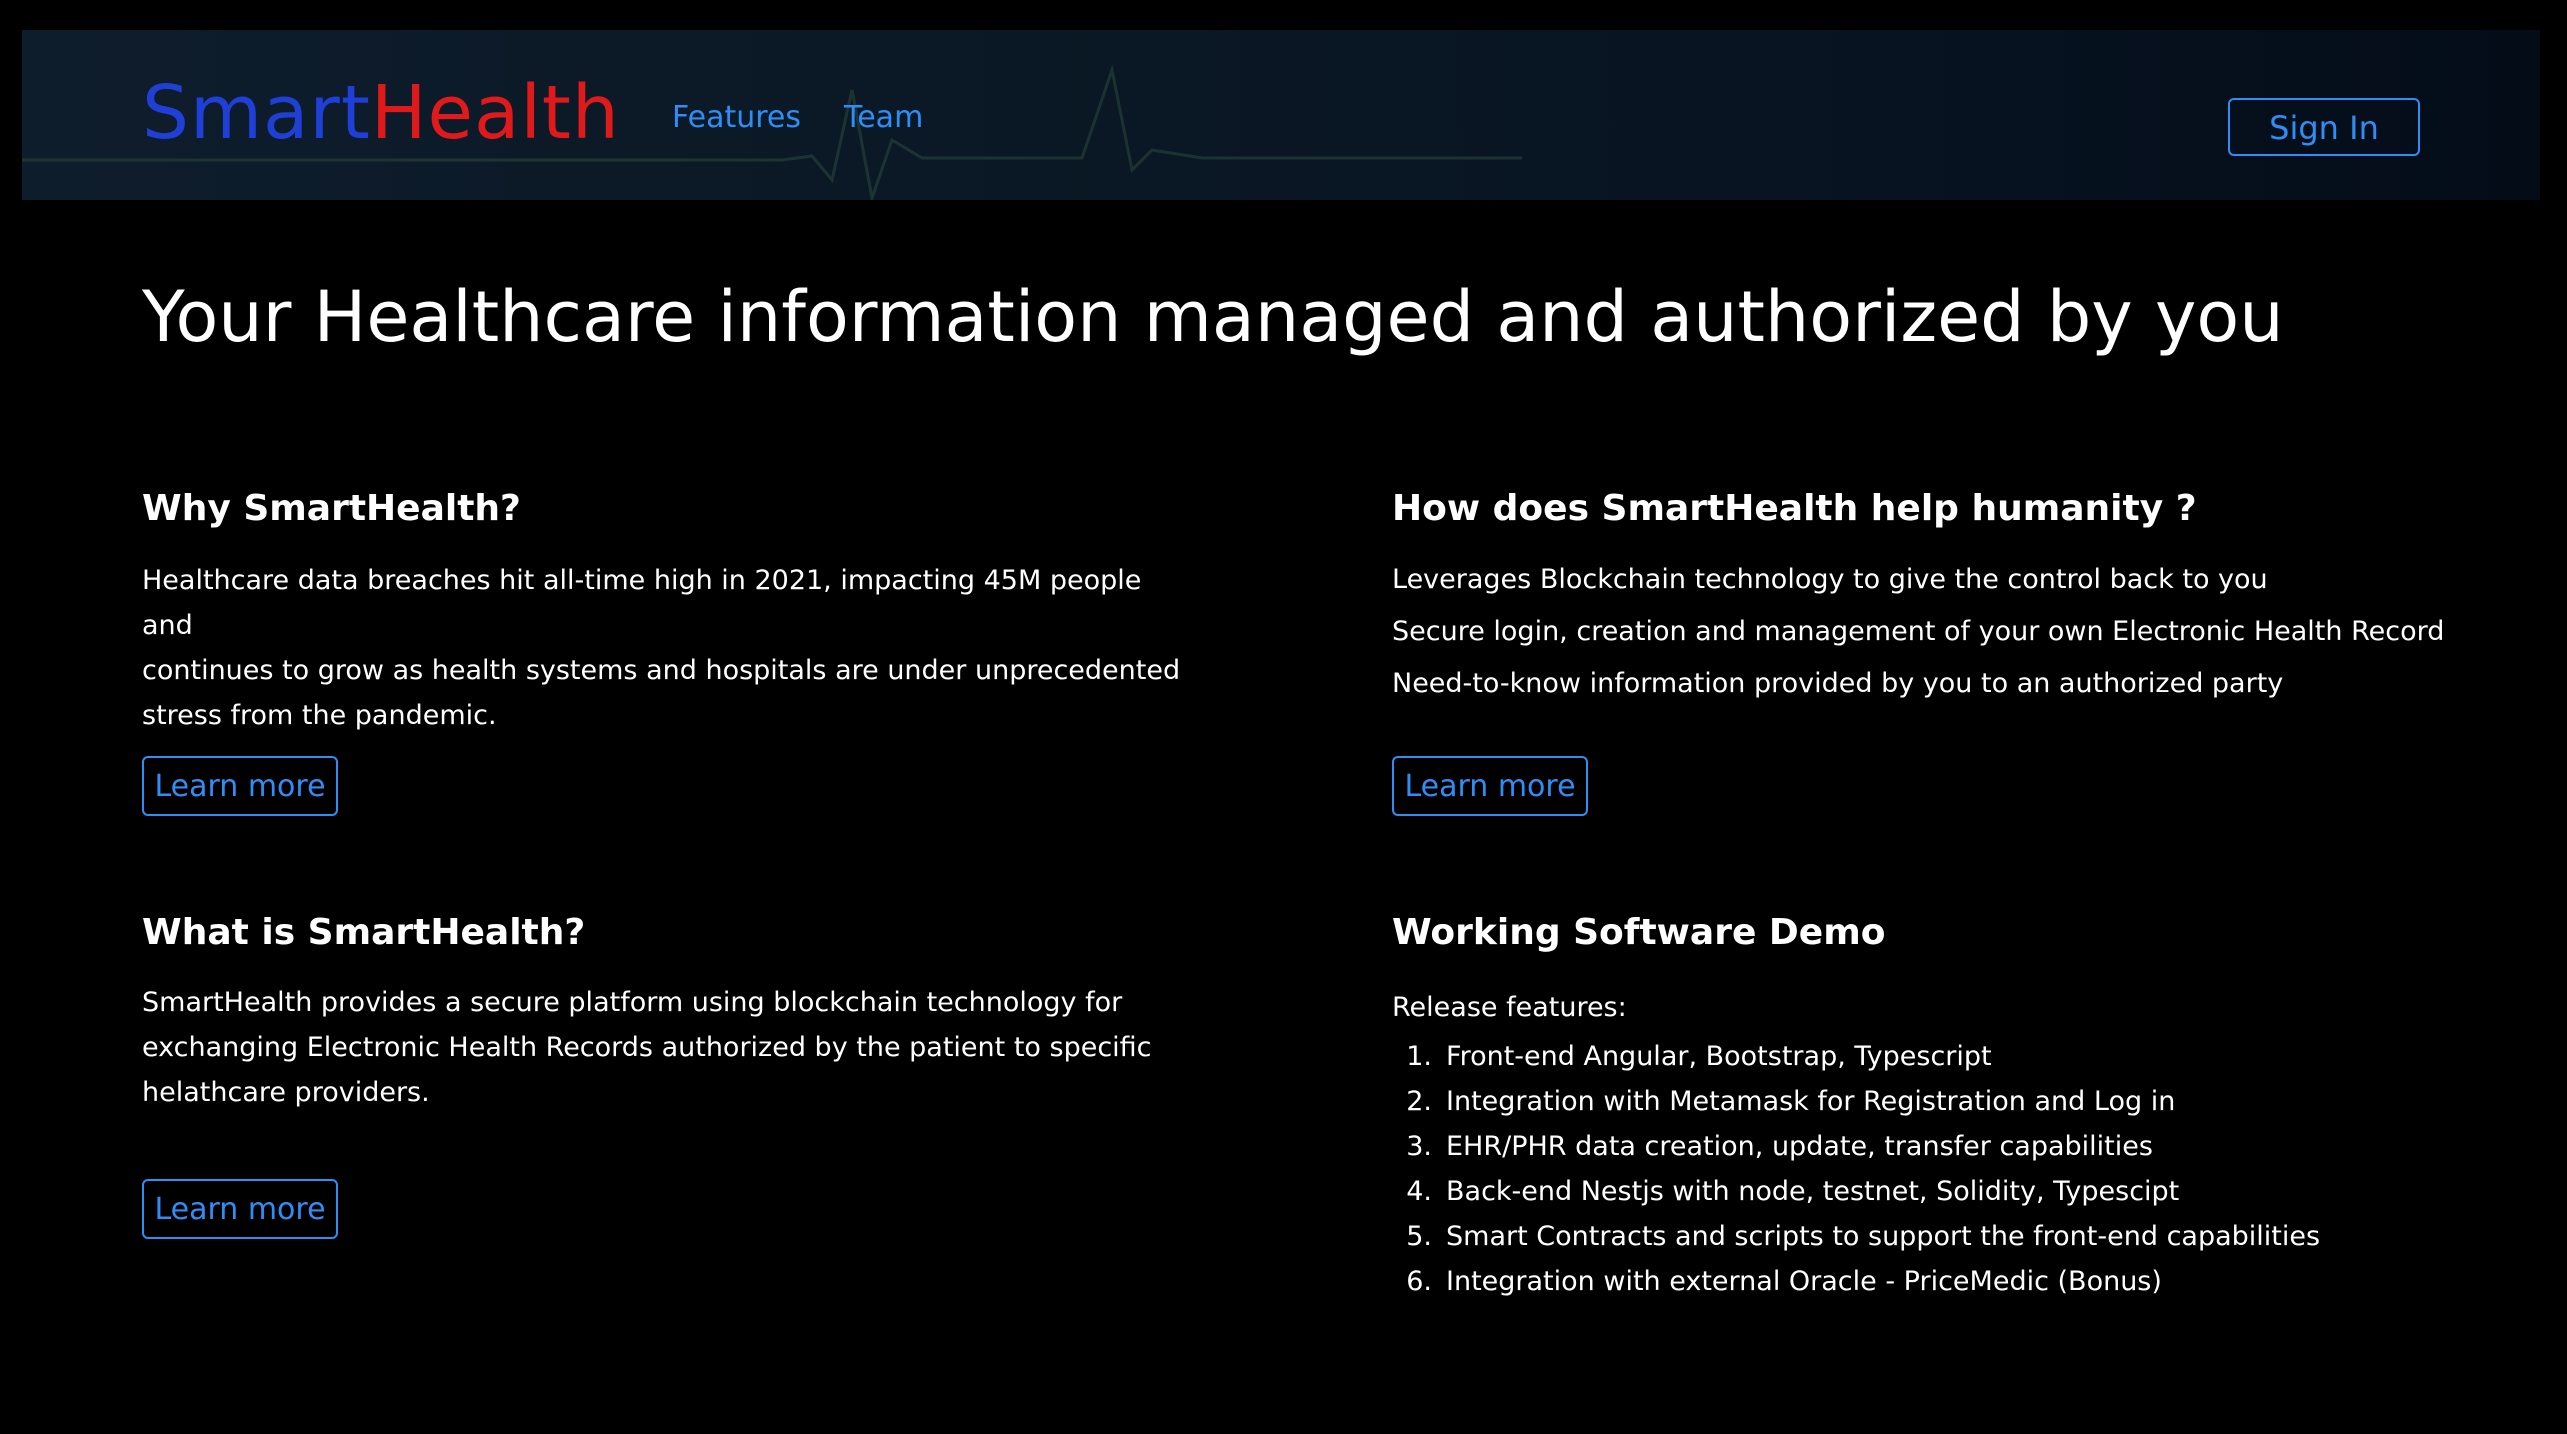  I want to click on navbar: SmartHealth Features Team Sign In, so click(1281, 115).